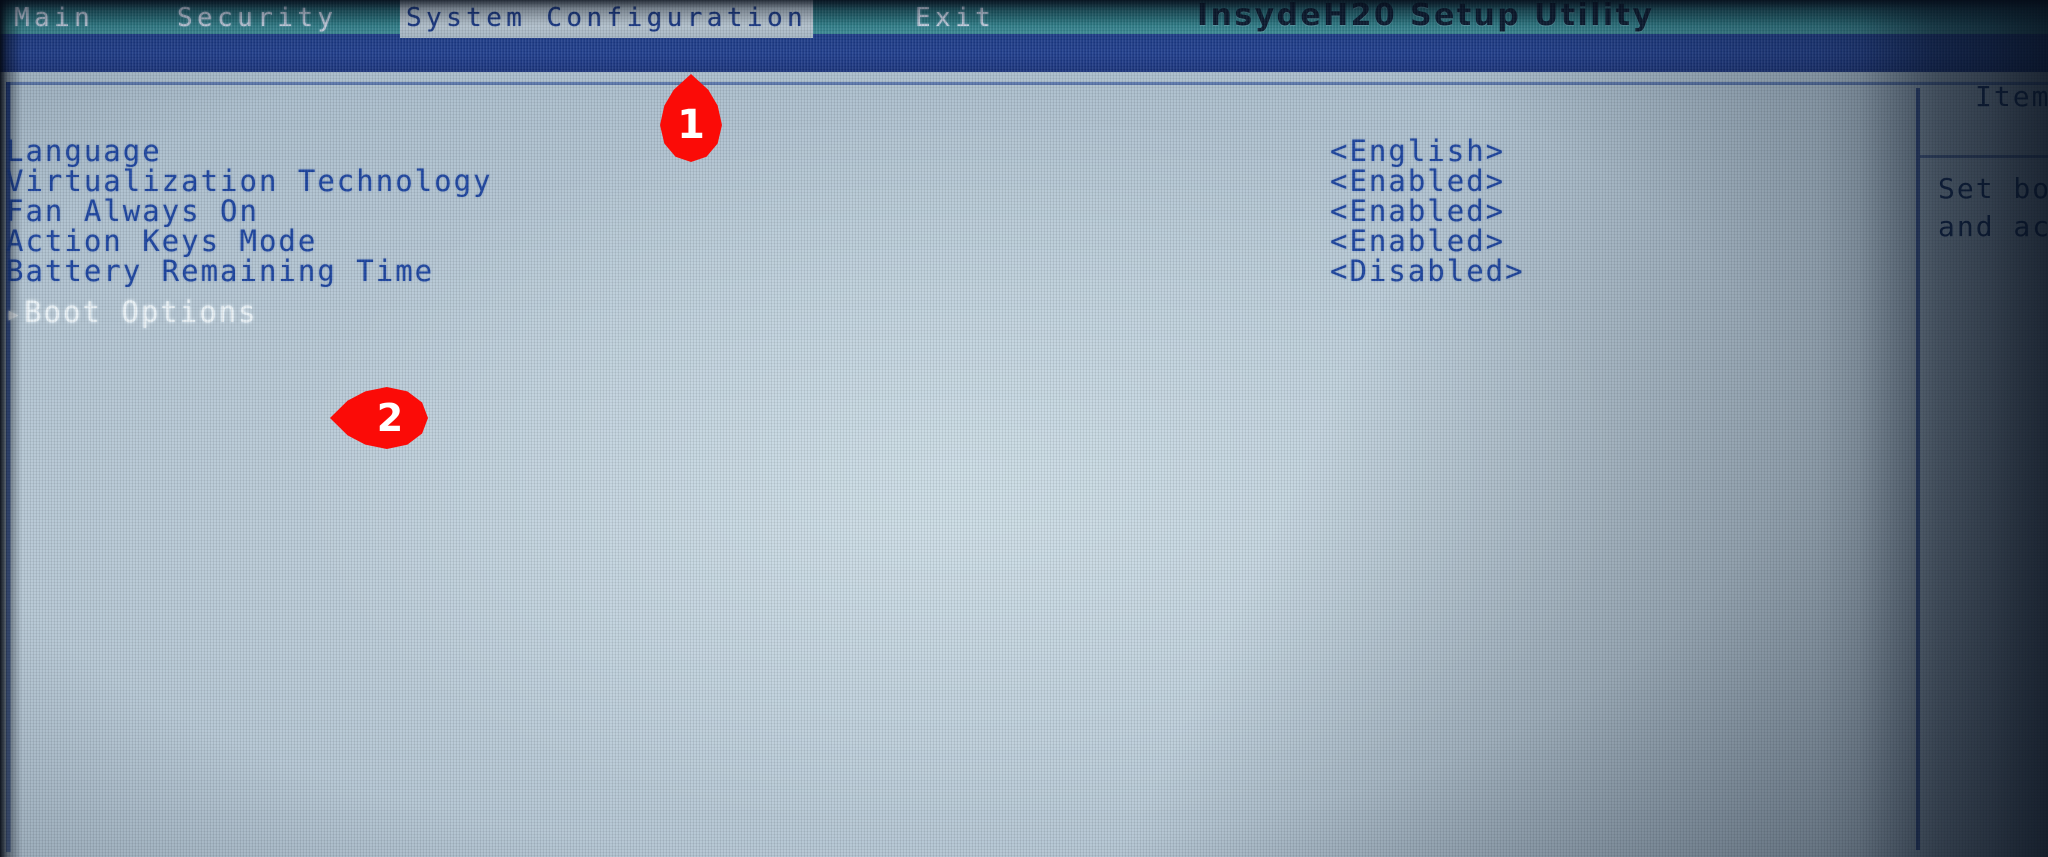 The width and height of the screenshot is (2048, 857). Describe the element at coordinates (1984, 156) in the screenshot. I see `help-panel-rule` at that location.